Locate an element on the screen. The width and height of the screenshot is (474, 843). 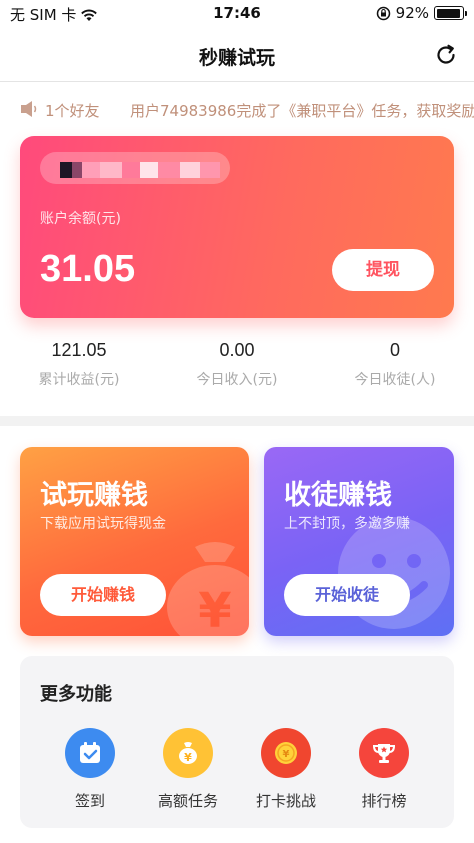
username-blur is located at coordinates (140, 170).